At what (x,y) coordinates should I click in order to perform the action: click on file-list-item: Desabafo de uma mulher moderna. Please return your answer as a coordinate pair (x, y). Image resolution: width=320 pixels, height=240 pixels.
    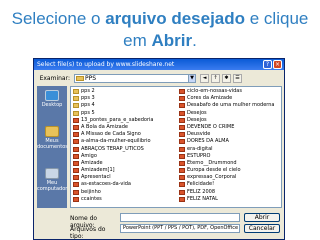
    Looking at the image, I should click on (229, 105).